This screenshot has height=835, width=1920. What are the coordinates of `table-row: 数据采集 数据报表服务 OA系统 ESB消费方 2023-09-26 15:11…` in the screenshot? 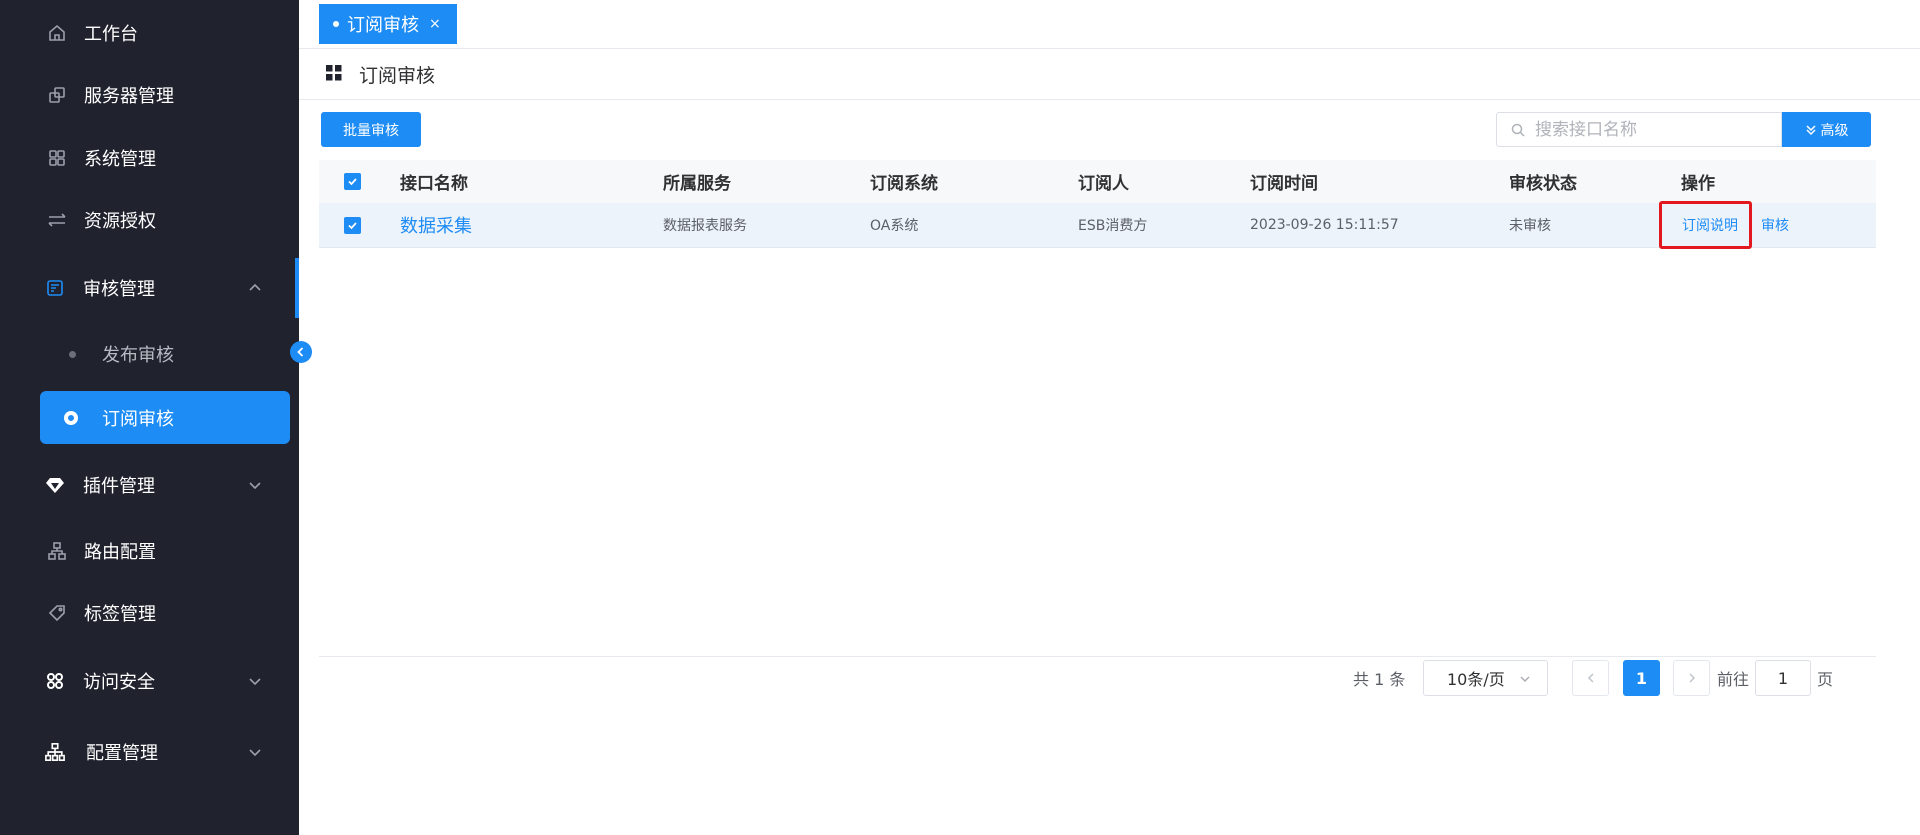 It's located at (1097, 225).